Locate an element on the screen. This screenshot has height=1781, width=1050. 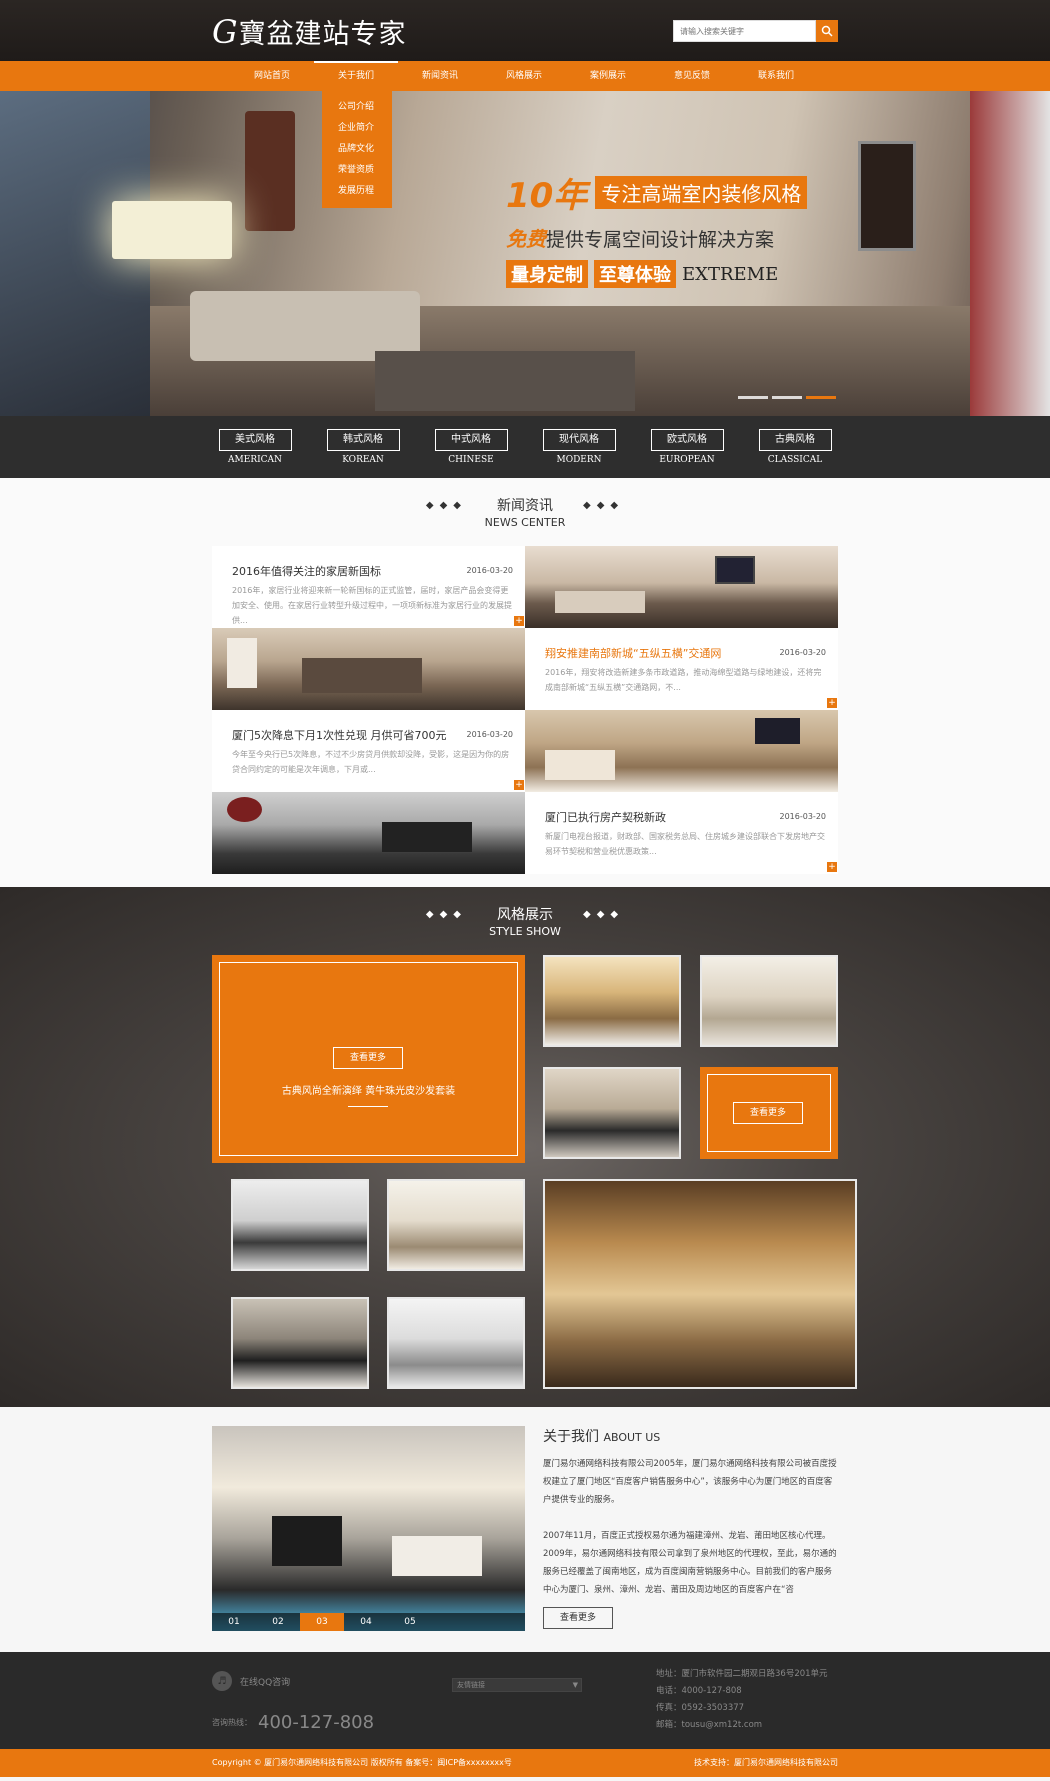
about-slideshow-image is located at coordinates (368, 1528).